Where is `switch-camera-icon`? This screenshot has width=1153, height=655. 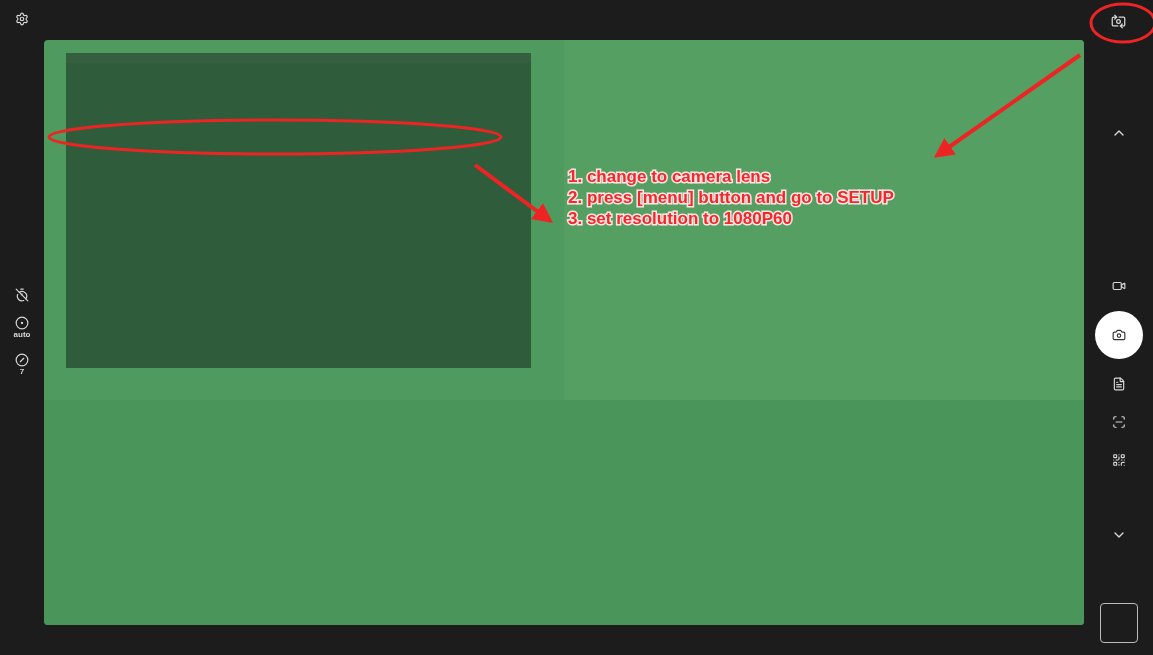
switch-camera-icon is located at coordinates (1118, 21).